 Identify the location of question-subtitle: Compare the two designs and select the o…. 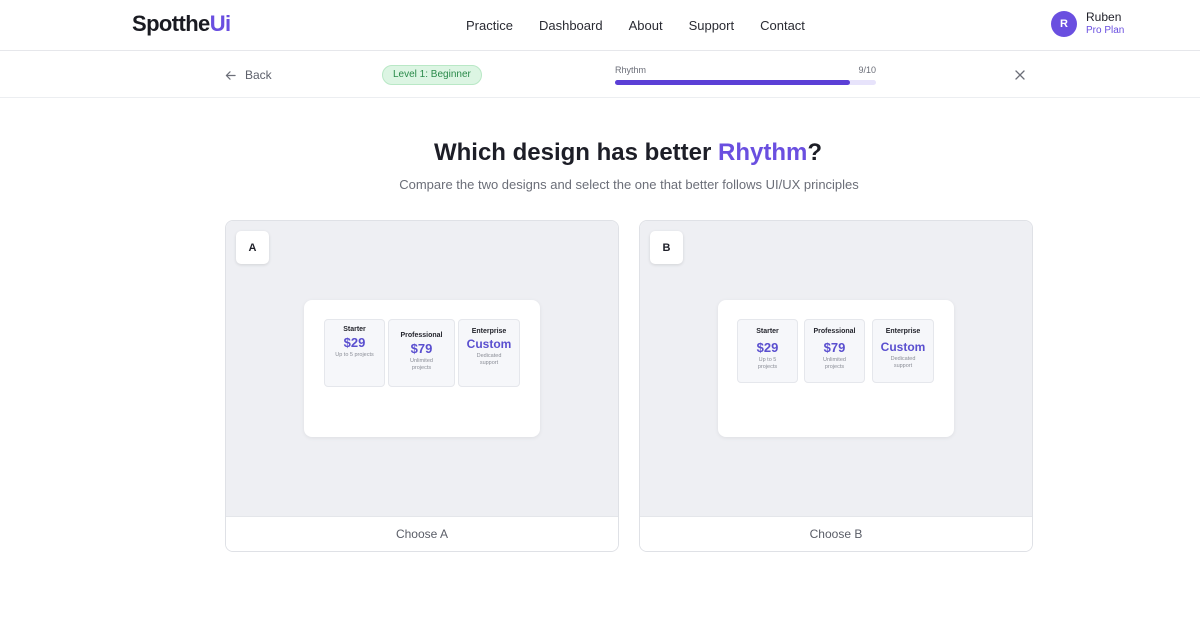
(629, 184).